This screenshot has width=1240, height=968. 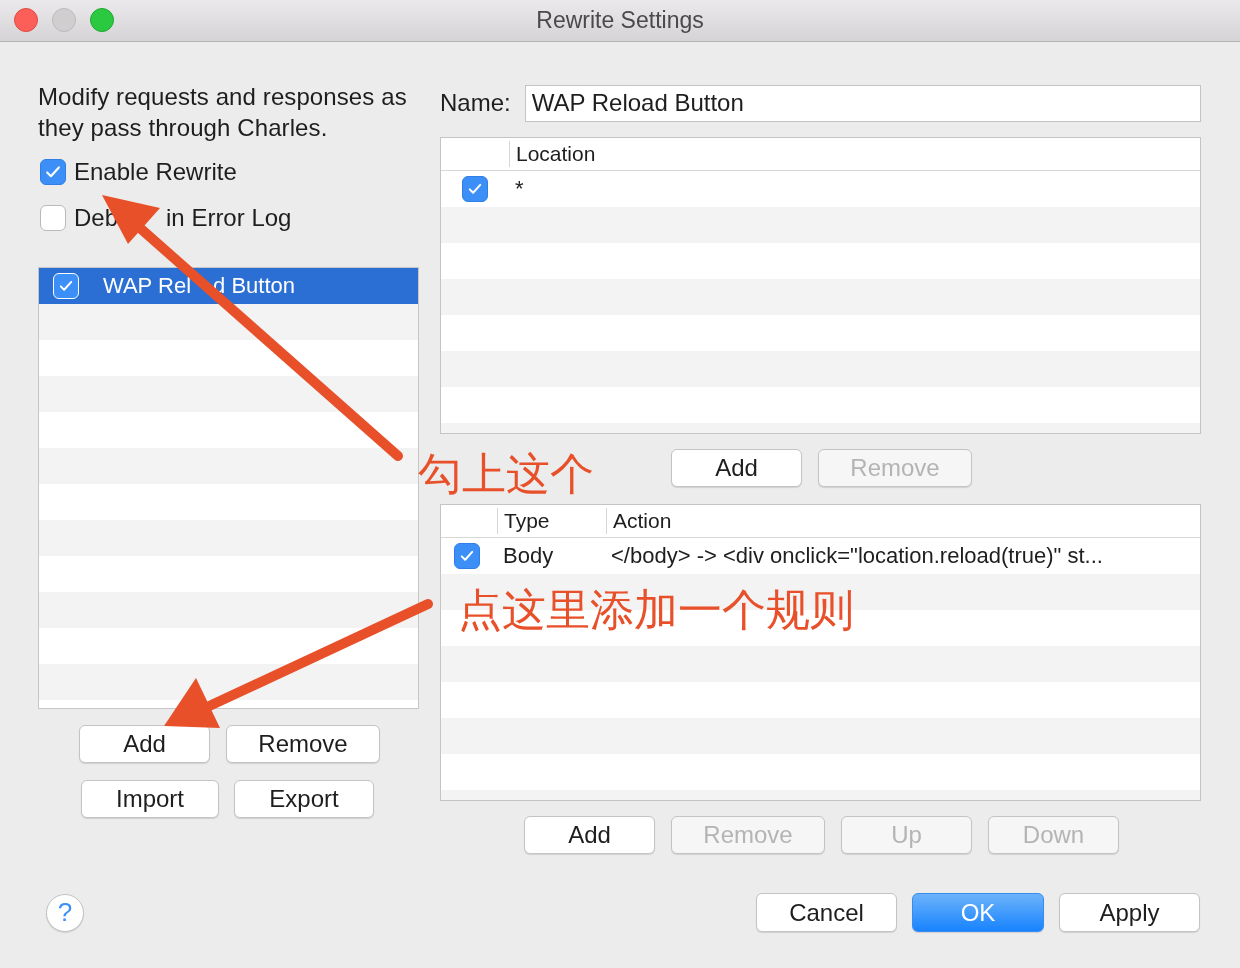 I want to click on checkbox-label: Enable Rewrite, so click(x=155, y=172).